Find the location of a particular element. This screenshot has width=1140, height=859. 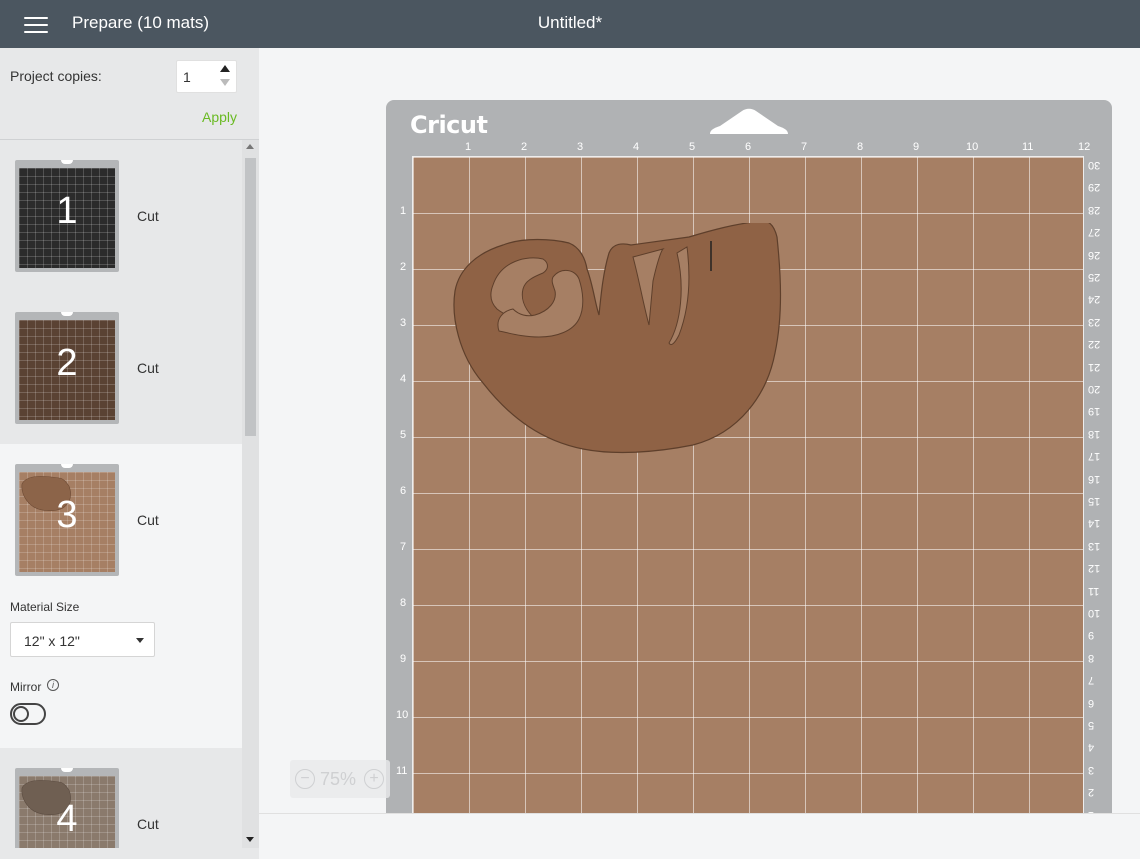

ruler-left-tick: 8 is located at coordinates (403, 603).